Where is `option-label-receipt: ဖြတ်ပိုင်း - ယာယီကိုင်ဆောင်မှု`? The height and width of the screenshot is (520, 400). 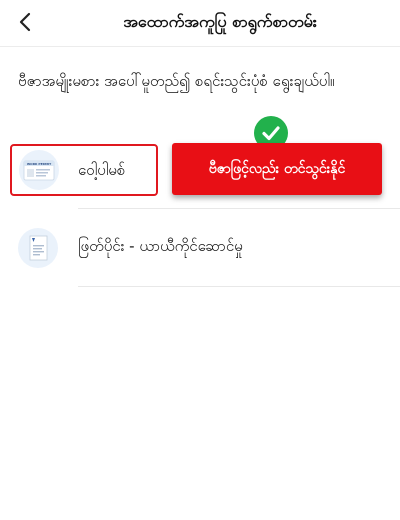 option-label-receipt: ဖြတ်ပိုင်း - ယာယီကိုင်ဆောင်မှု is located at coordinates (160, 246).